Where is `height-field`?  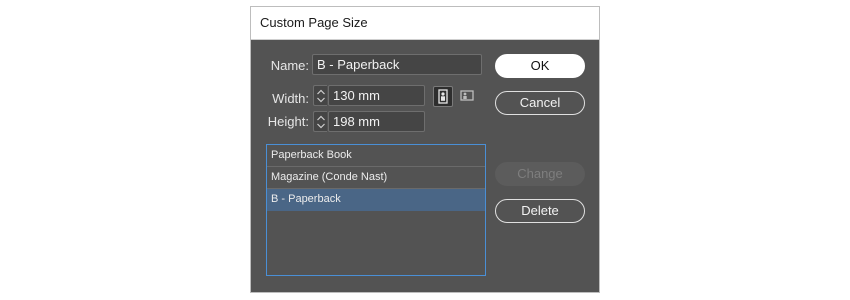 height-field is located at coordinates (376, 121).